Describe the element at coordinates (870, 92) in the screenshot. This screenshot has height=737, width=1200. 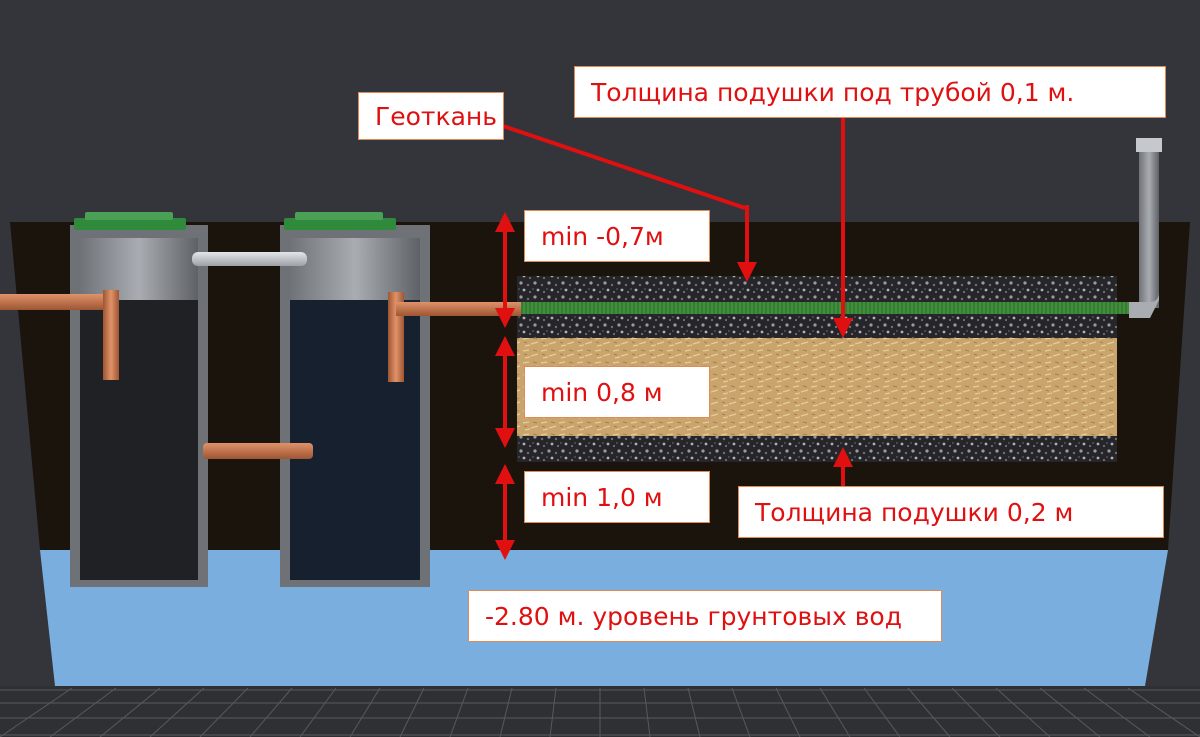
I see `pipe-bed-thickness-label: Толщина подушки под трубой 0,1 м.` at that location.